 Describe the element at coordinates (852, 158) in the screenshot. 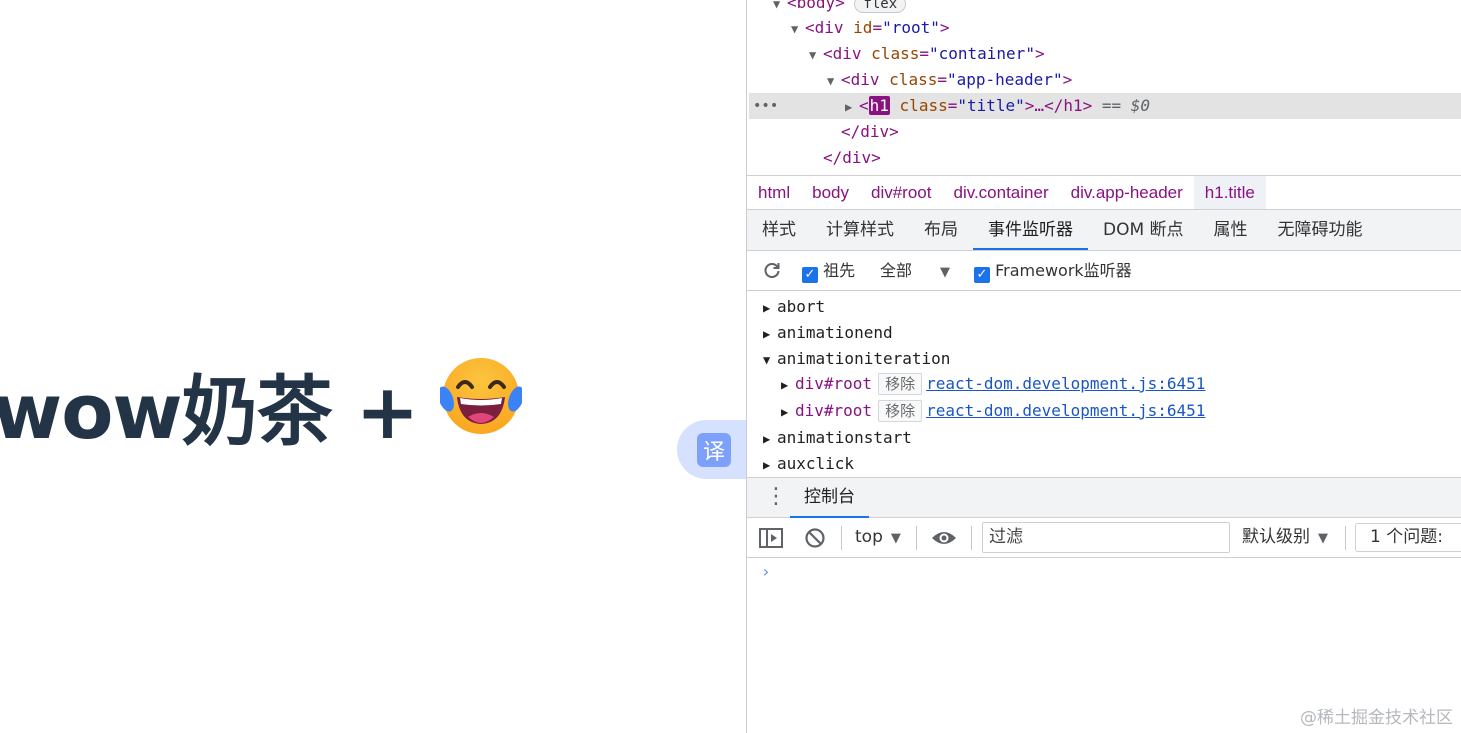

I see `dom-node-close-container: </div>` at that location.